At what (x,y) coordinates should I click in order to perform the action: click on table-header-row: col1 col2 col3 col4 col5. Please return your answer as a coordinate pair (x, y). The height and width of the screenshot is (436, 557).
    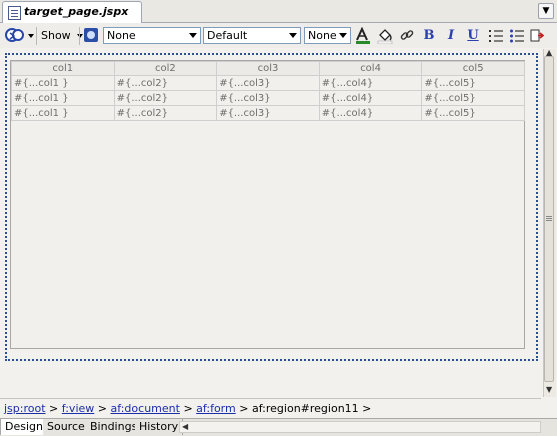
    Looking at the image, I should click on (268, 68).